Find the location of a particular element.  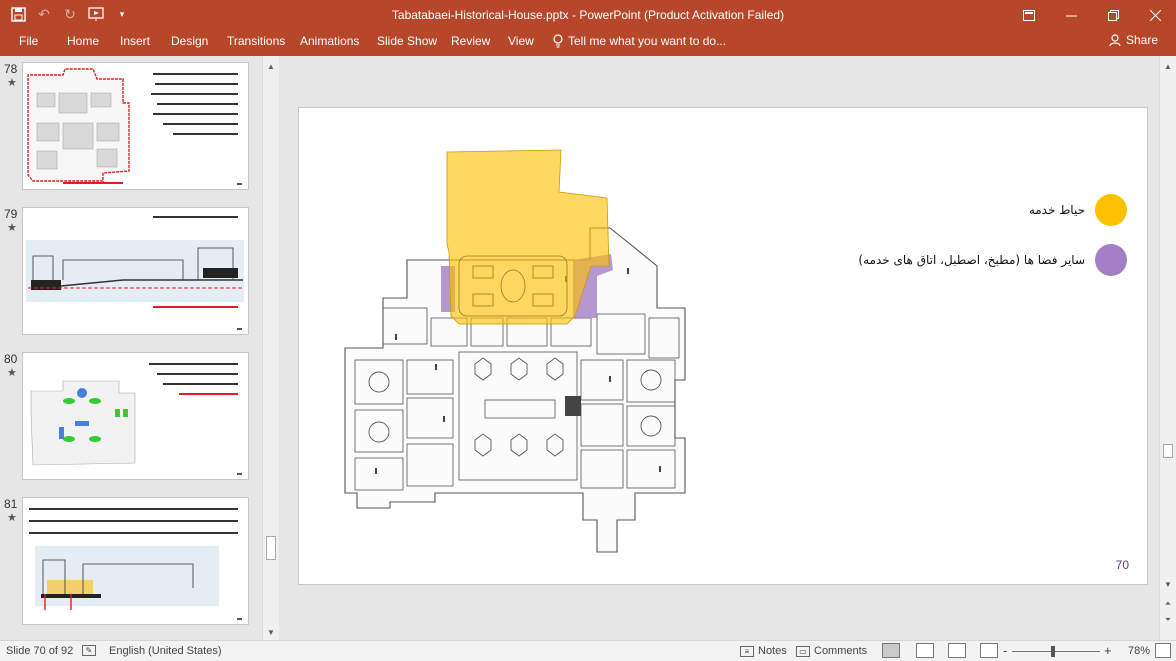

comment-icon: ▭ is located at coordinates (803, 651).